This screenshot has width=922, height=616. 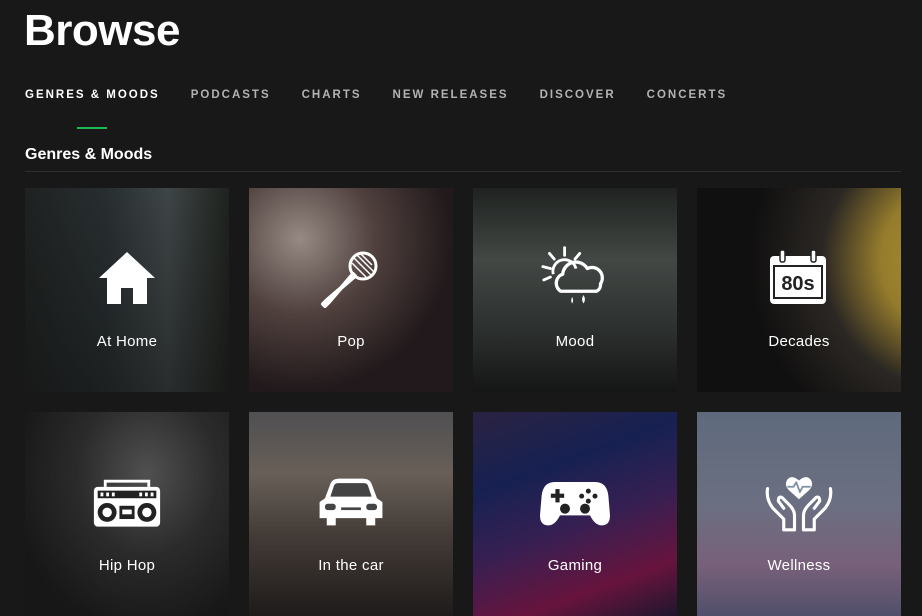 I want to click on tile-at-home: At Home, so click(x=127, y=290).